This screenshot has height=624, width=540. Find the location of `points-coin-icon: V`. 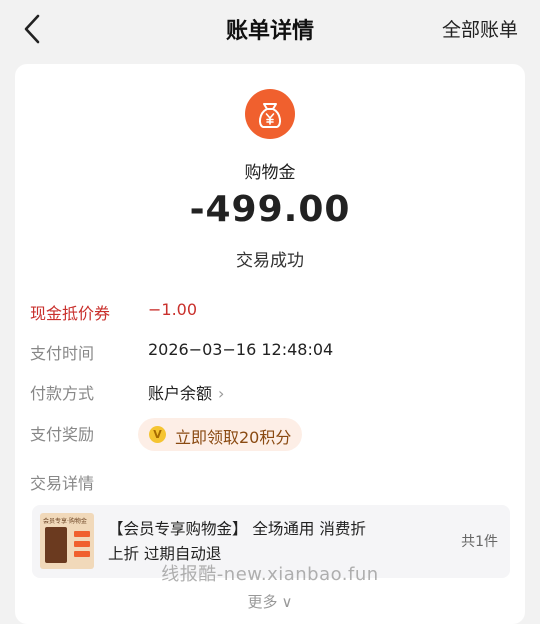

points-coin-icon: V is located at coordinates (157, 434).